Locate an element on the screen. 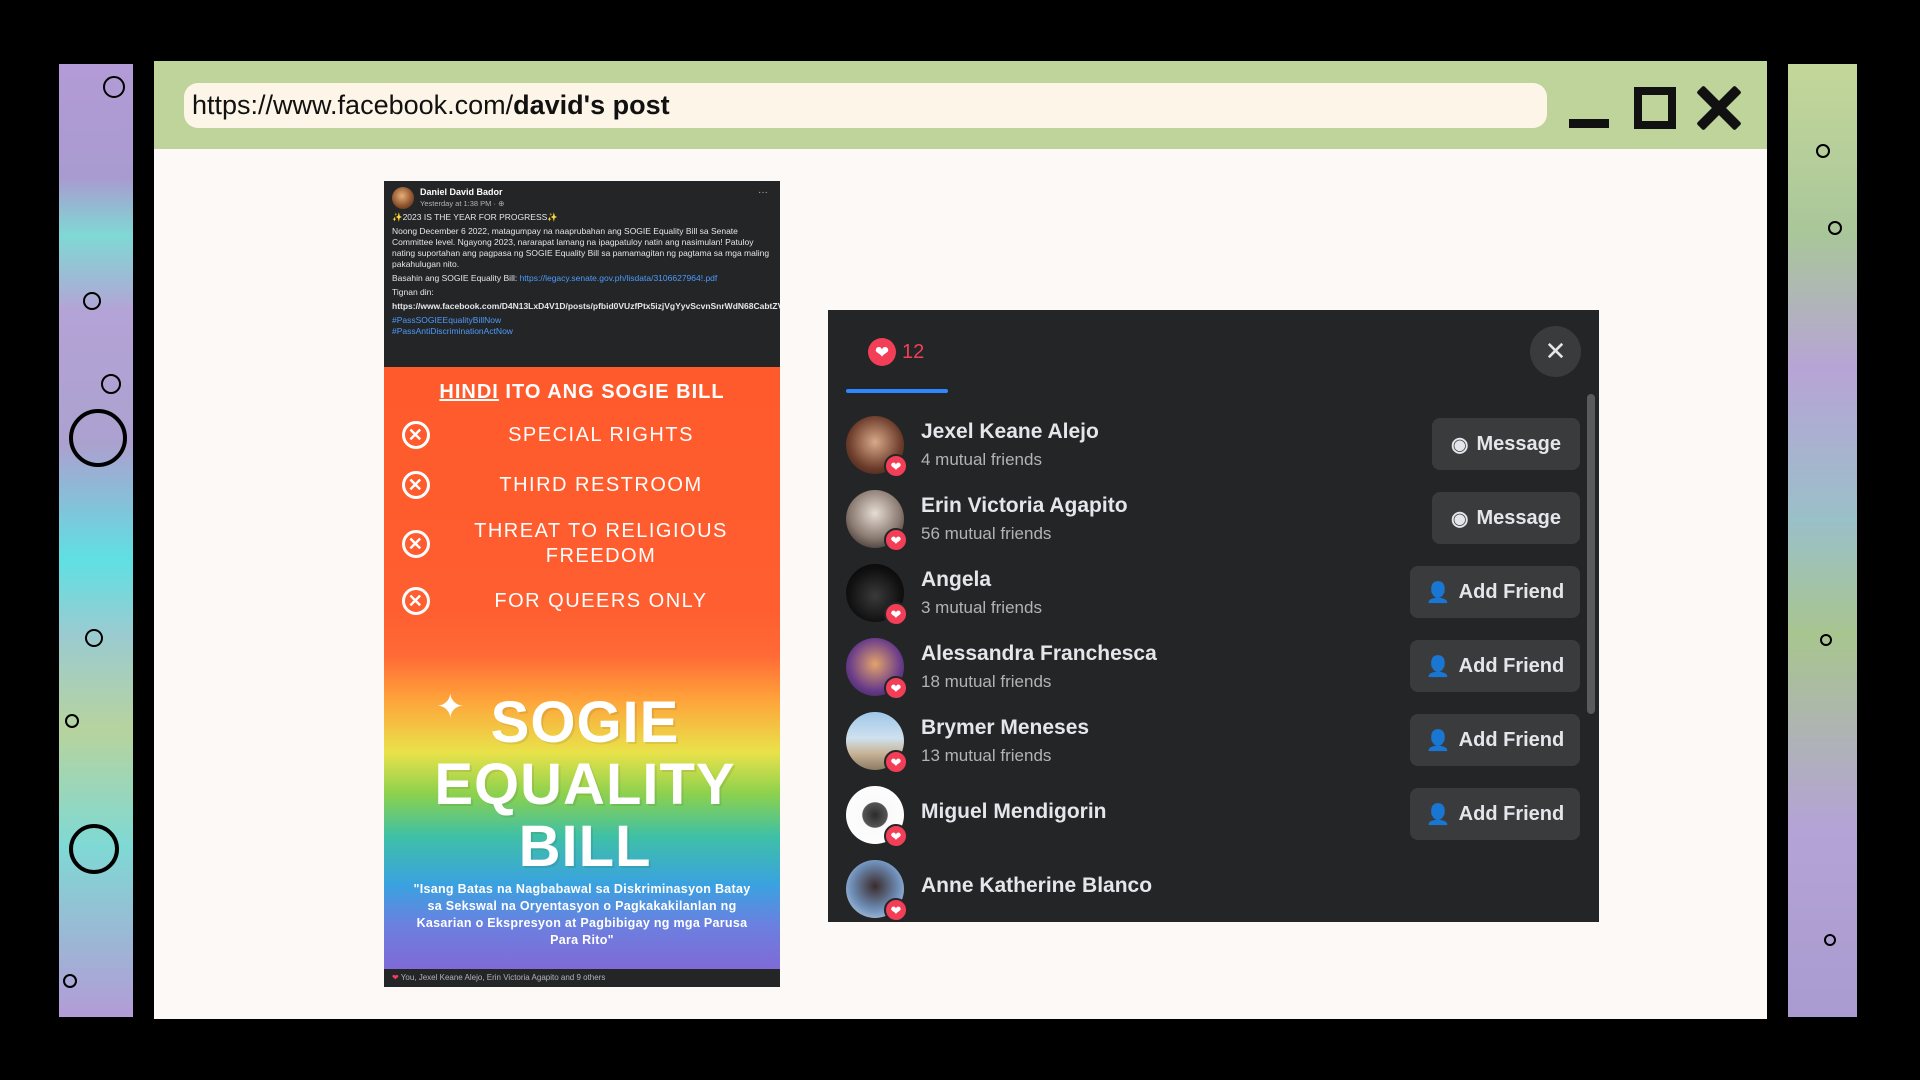 The image size is (1920, 1080). mutual-friends: 18 mutual friends is located at coordinates (986, 682).